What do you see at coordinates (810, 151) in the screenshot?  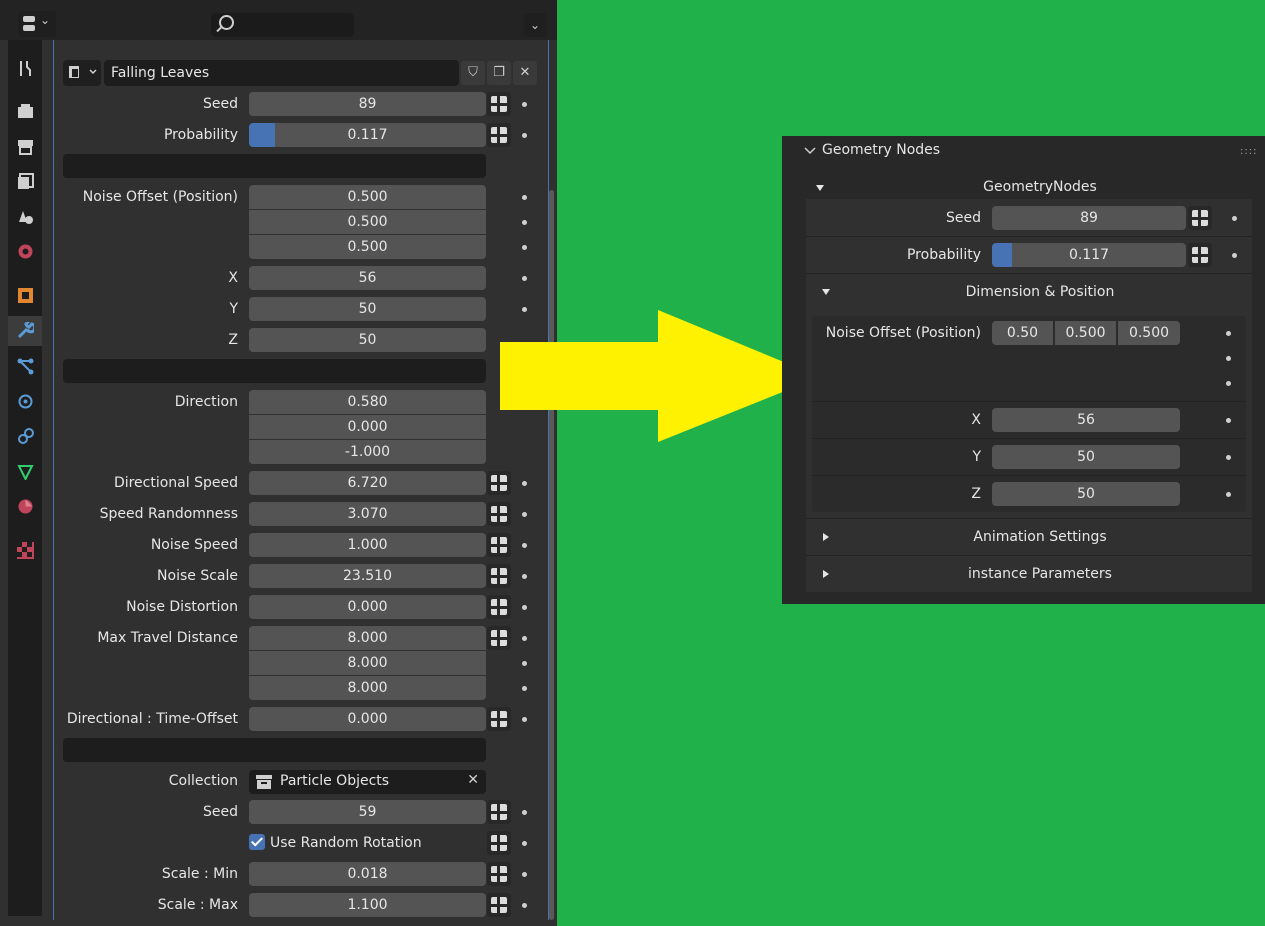 I see `chevron-down-icon` at bounding box center [810, 151].